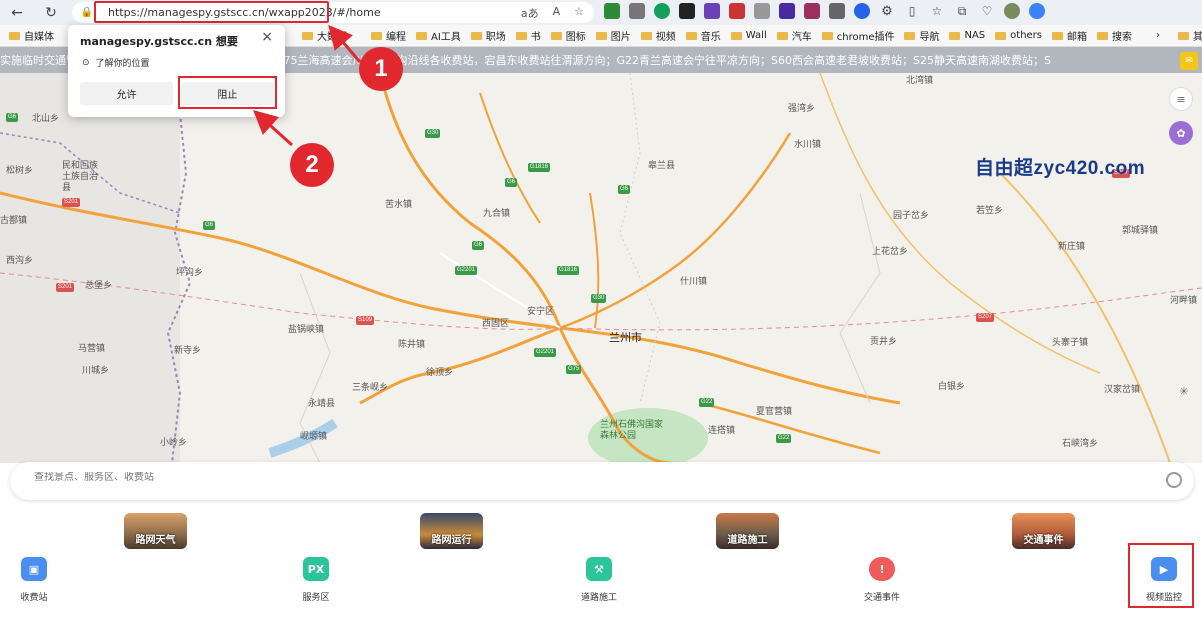  Describe the element at coordinates (411, 343) in the screenshot. I see `map-place-label: 陈井镇` at that location.